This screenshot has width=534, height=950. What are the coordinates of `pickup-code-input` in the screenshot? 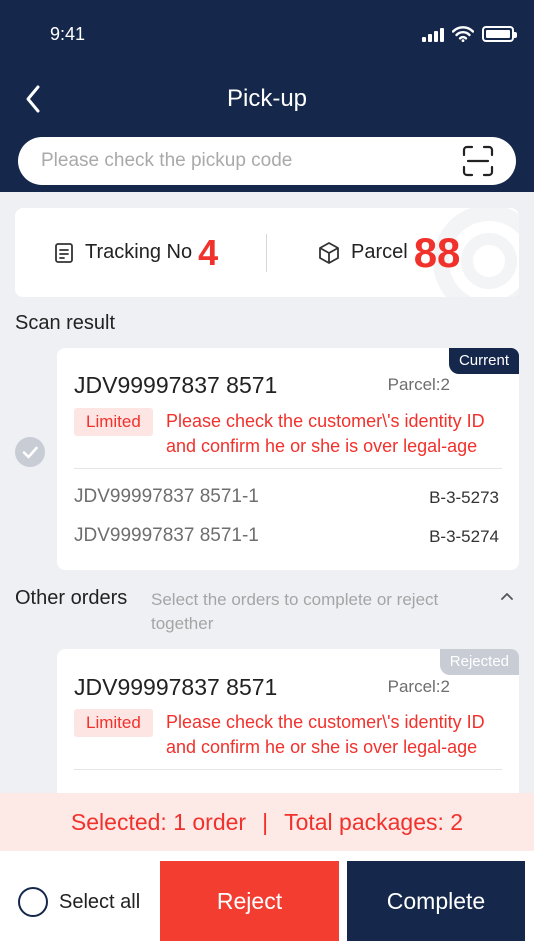 It's located at (241, 161).